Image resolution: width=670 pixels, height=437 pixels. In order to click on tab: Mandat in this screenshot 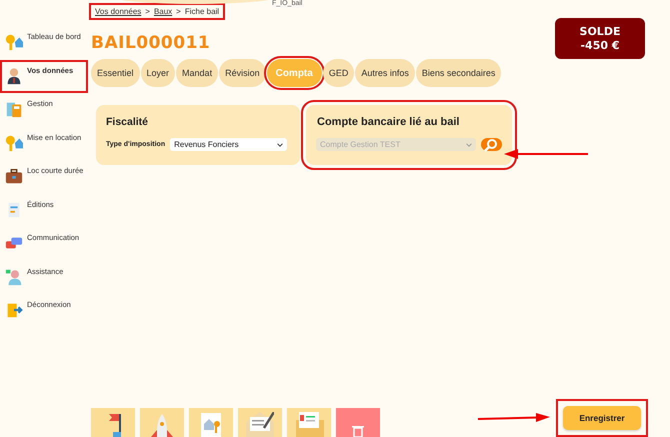, I will do `click(197, 73)`.